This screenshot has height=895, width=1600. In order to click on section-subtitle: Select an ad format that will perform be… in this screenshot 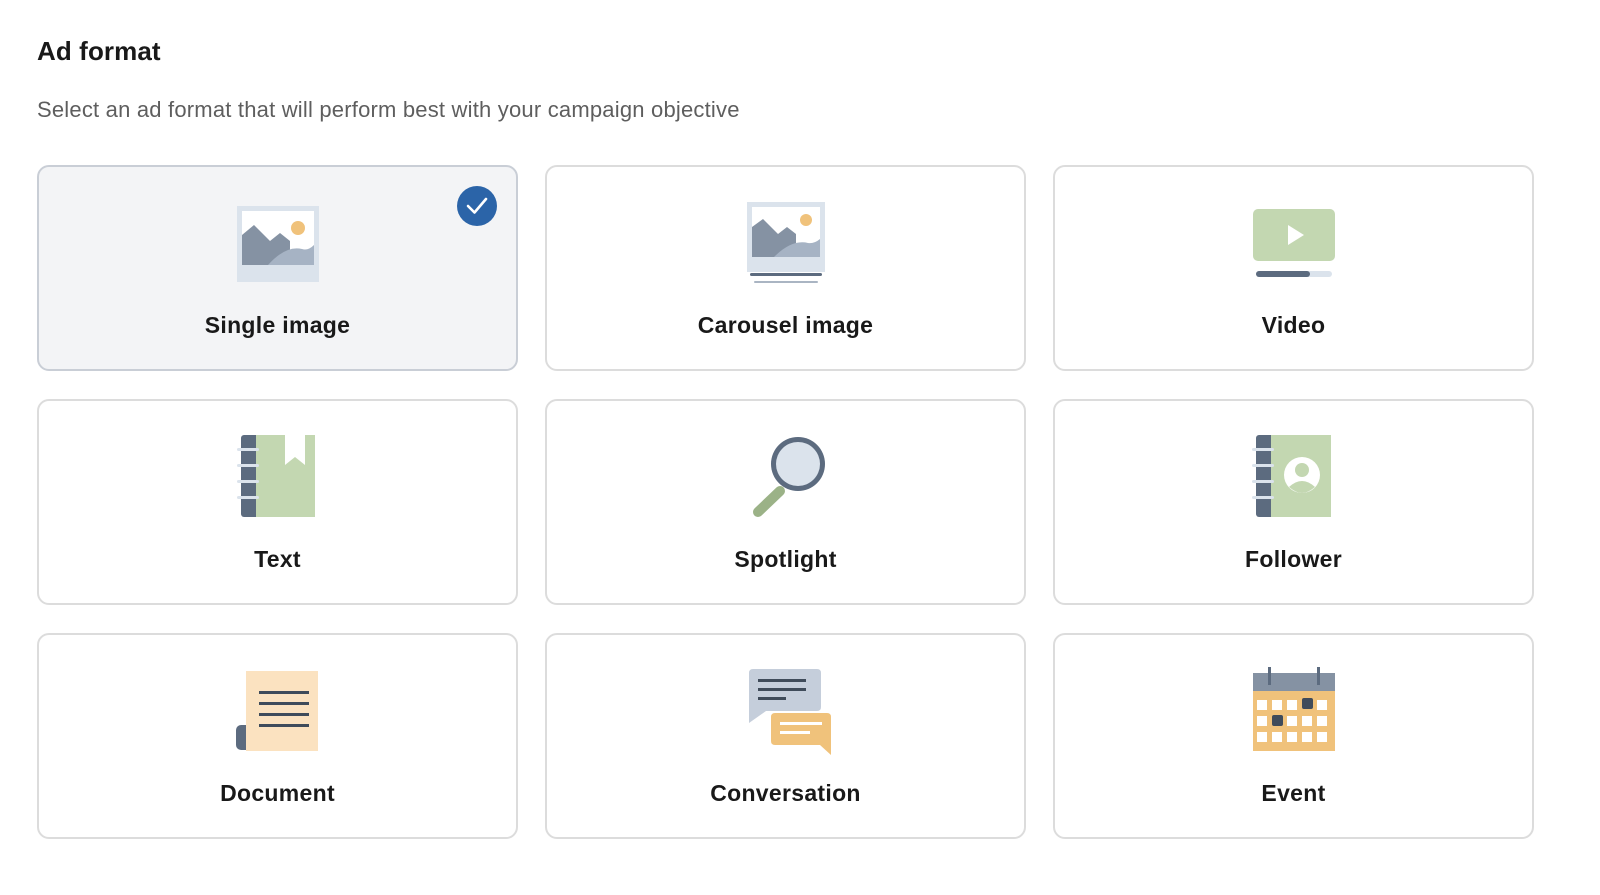, I will do `click(388, 109)`.